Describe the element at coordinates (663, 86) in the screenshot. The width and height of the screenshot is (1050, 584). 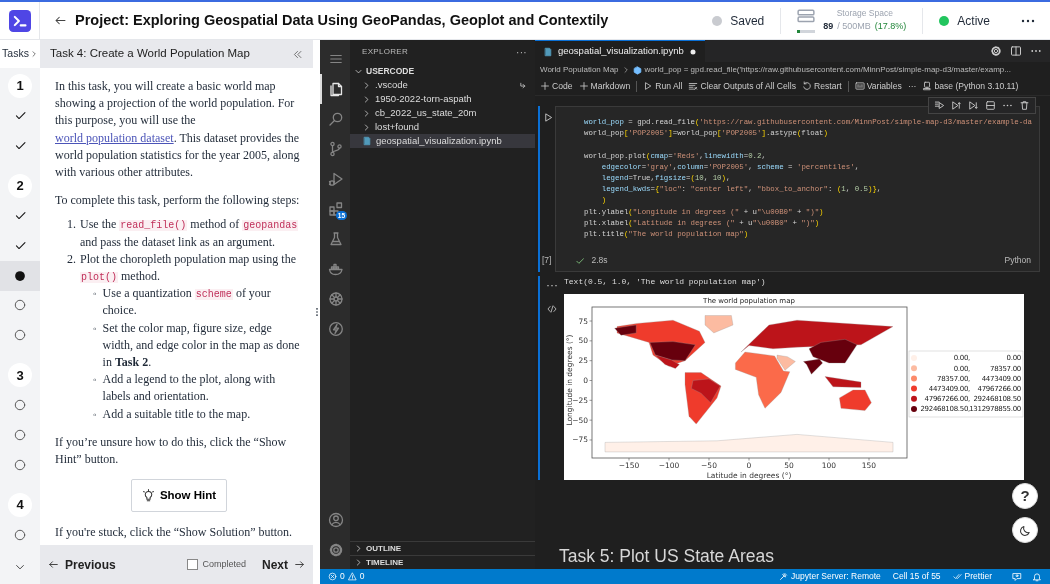
I see `toolbar-button: Run All` at that location.